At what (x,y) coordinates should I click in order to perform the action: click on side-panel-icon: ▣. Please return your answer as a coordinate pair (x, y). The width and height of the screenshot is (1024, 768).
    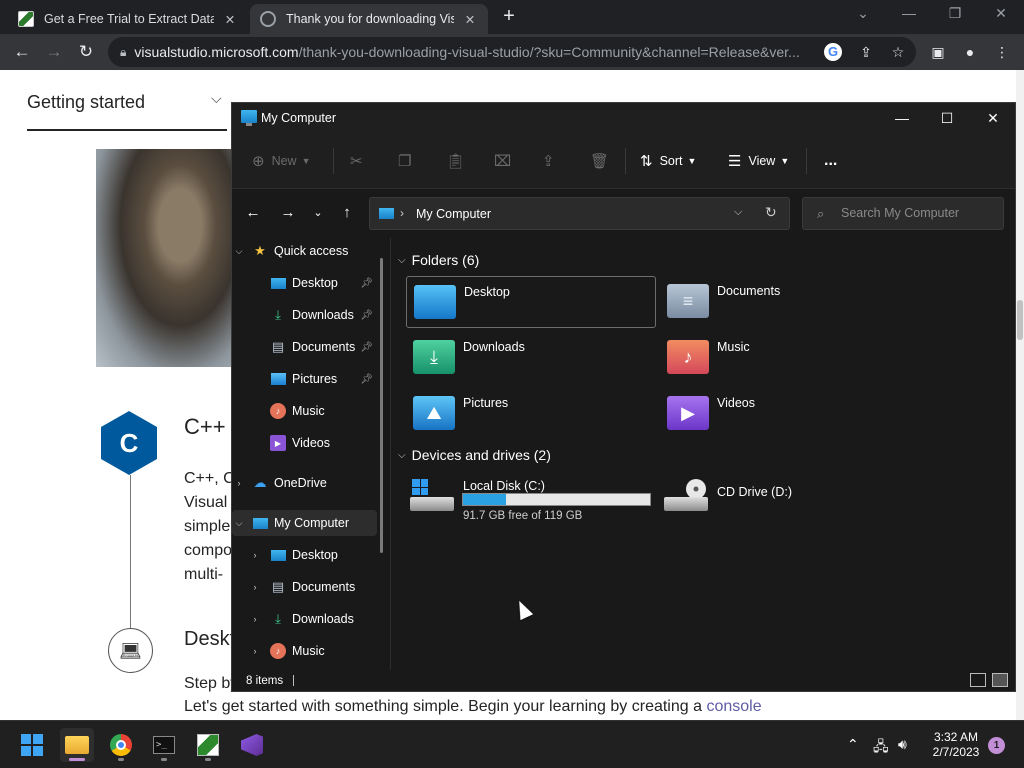
    Looking at the image, I should click on (938, 52).